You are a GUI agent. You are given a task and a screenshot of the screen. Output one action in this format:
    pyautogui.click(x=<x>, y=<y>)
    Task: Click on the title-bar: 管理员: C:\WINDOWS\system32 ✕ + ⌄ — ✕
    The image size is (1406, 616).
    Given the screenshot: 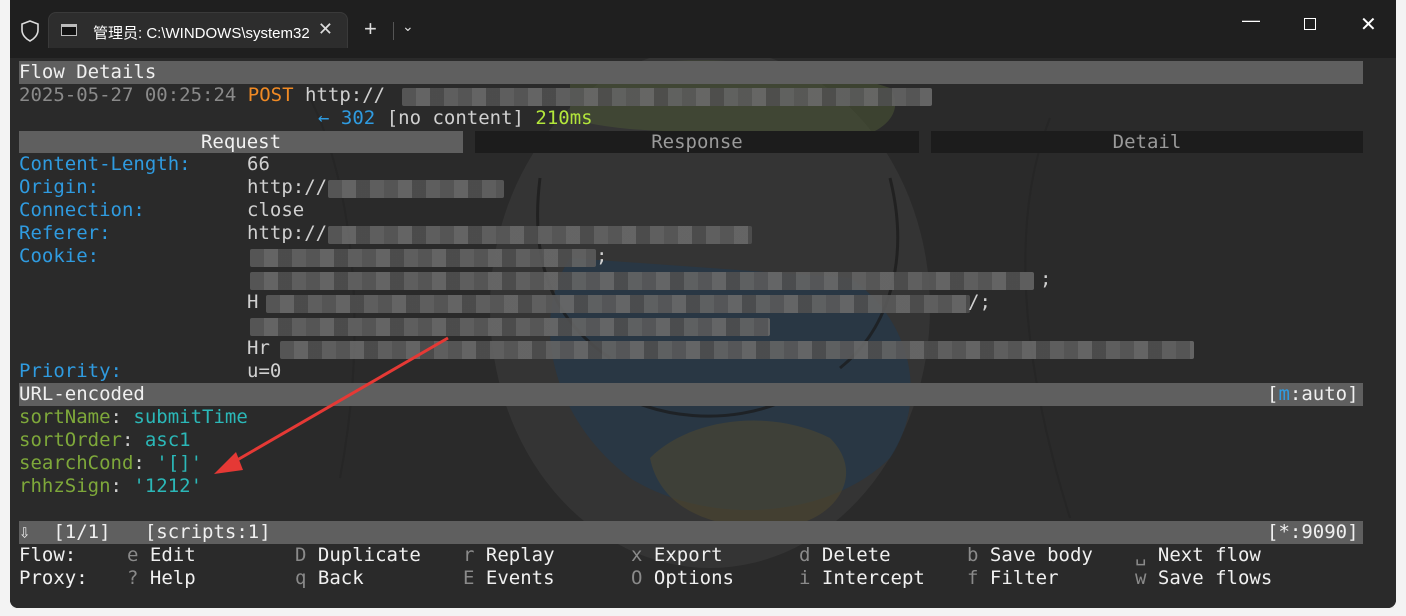 What is the action you would take?
    pyautogui.click(x=703, y=29)
    